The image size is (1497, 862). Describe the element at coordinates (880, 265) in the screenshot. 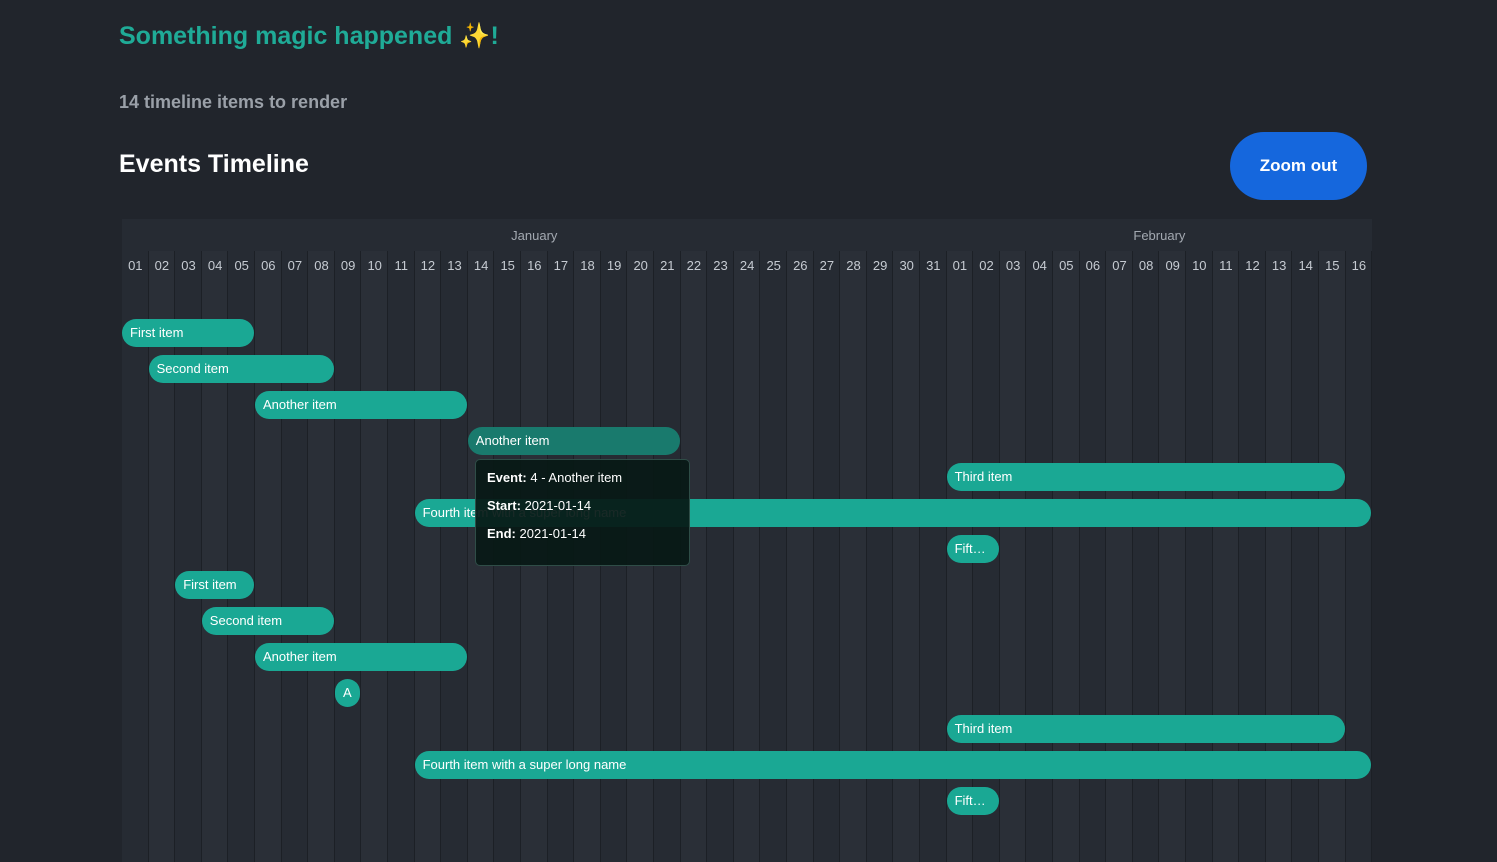

I see `day-label: 29` at that location.